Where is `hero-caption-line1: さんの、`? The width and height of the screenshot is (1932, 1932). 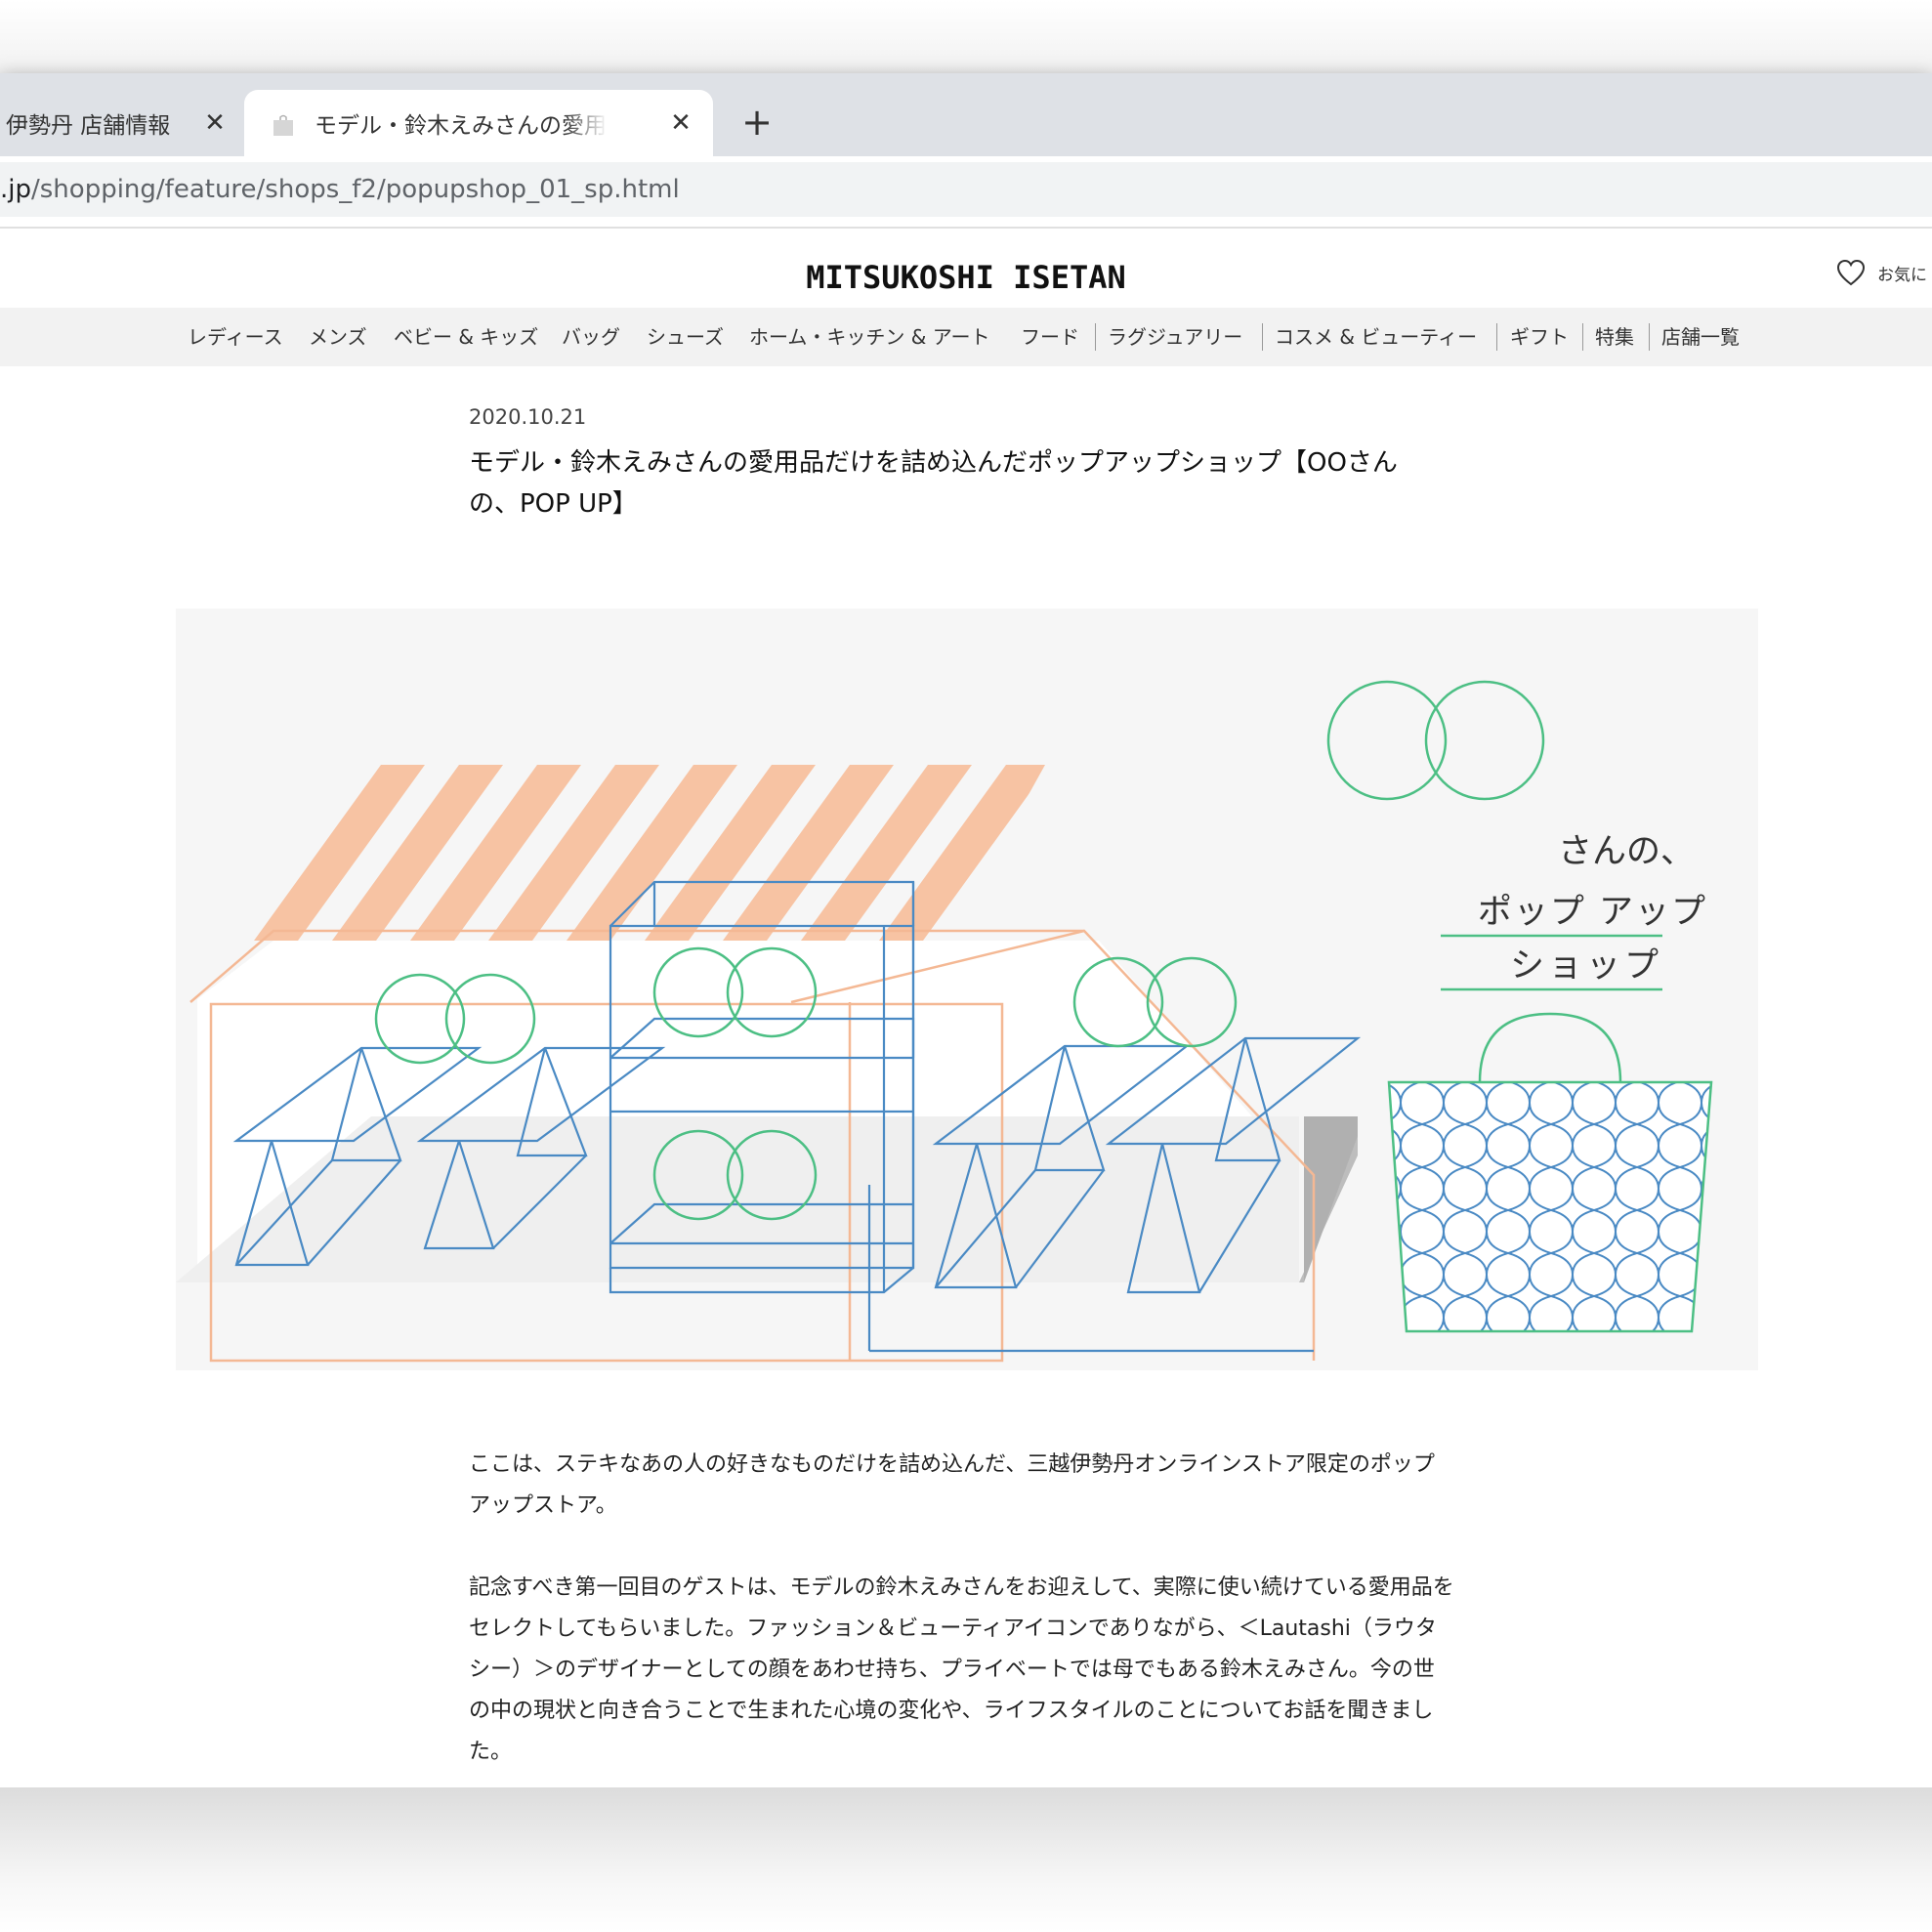 hero-caption-line1: さんの、 is located at coordinates (1626, 851).